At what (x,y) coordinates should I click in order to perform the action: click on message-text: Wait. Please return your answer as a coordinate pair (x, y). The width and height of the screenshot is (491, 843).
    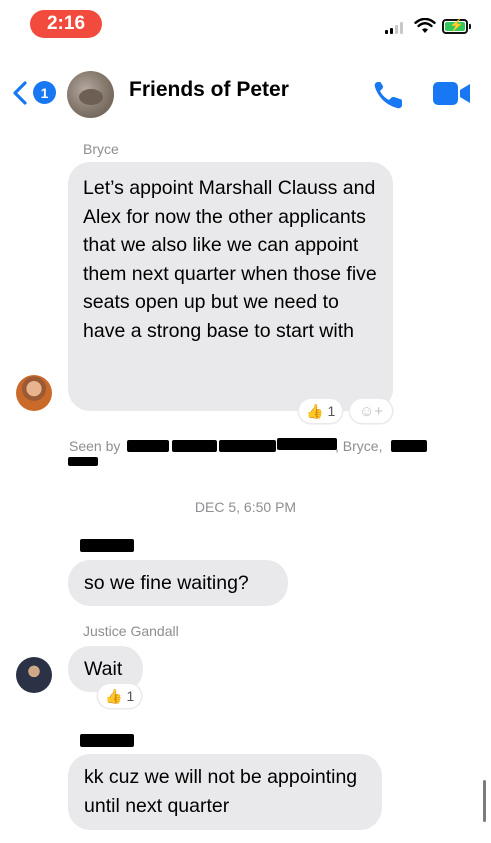
    Looking at the image, I should click on (103, 669).